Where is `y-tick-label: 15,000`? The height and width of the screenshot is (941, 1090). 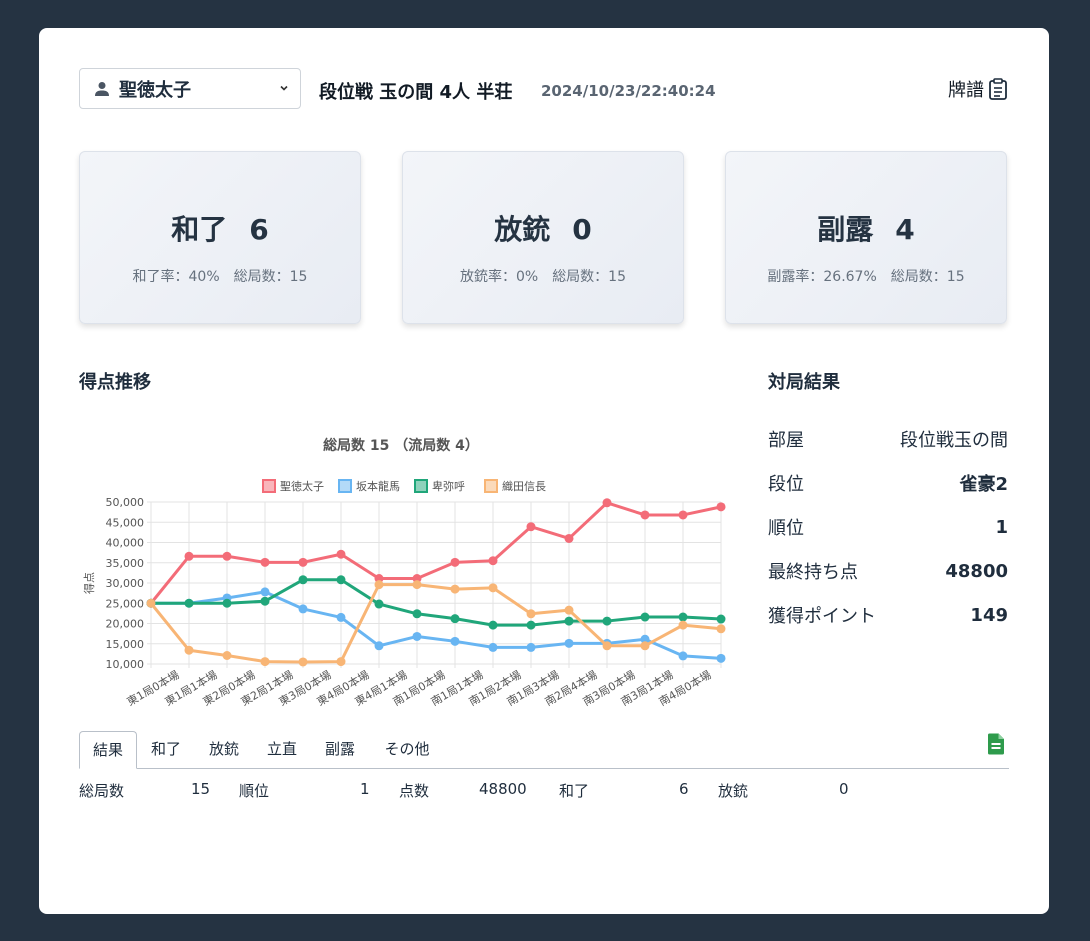 y-tick-label: 15,000 is located at coordinates (125, 644).